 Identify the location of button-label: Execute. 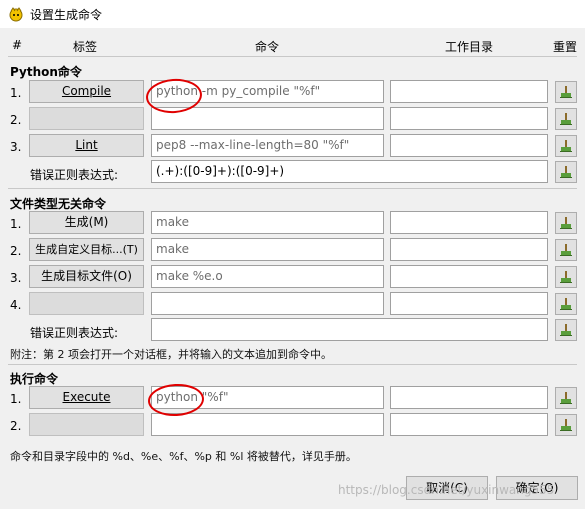
(86, 397).